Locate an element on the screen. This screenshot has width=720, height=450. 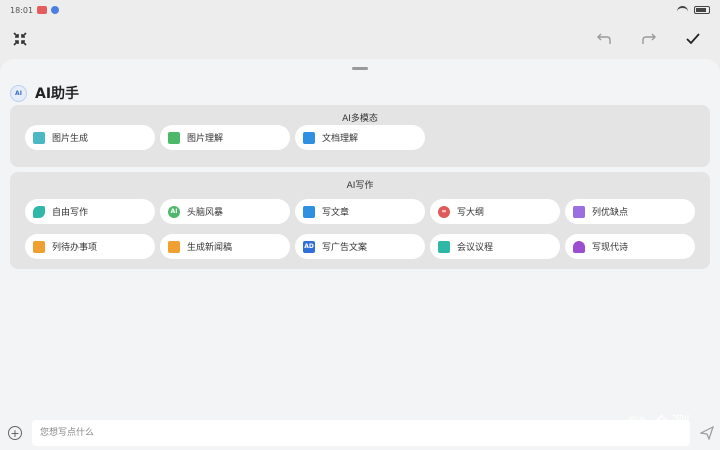
composer-bar: + is located at coordinates (360, 433).